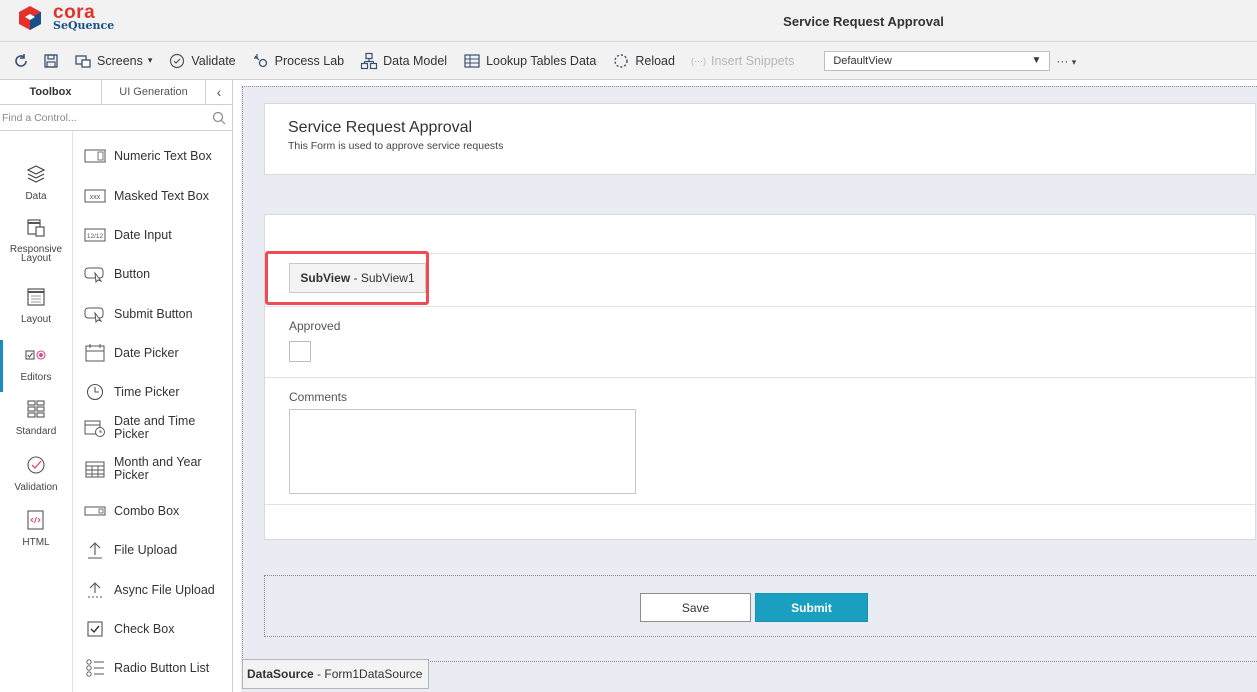 This screenshot has height=692, width=1257. Describe the element at coordinates (36, 319) in the screenshot. I see `category-label: Layout` at that location.